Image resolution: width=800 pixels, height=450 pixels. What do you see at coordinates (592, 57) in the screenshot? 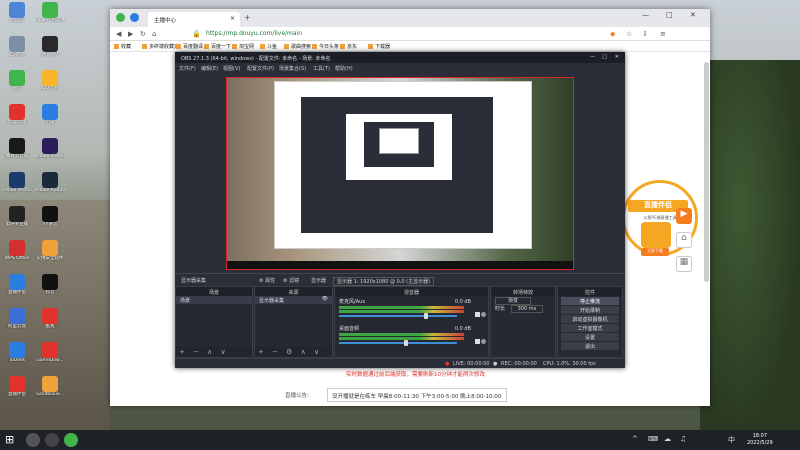
I see `obs-minimize-button: —` at bounding box center [592, 57].